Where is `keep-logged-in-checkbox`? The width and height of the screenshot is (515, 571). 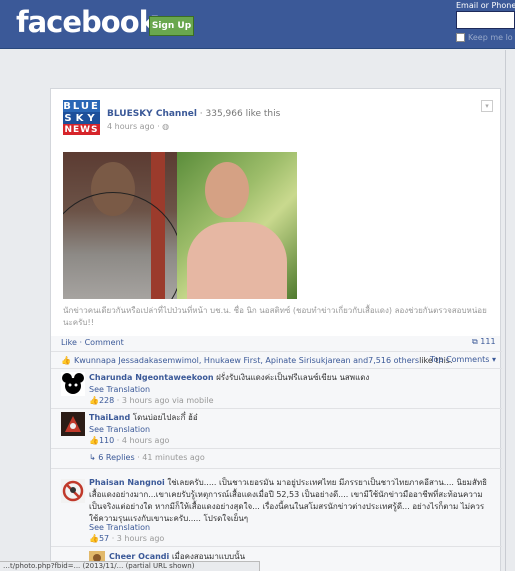
keep-logged-in-checkbox is located at coordinates (460, 37).